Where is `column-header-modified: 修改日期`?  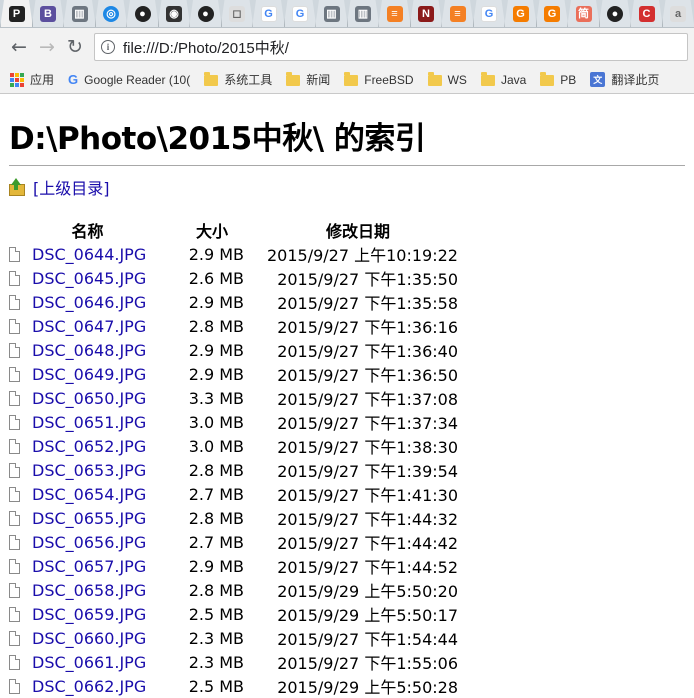 column-header-modified: 修改日期 is located at coordinates (358, 230).